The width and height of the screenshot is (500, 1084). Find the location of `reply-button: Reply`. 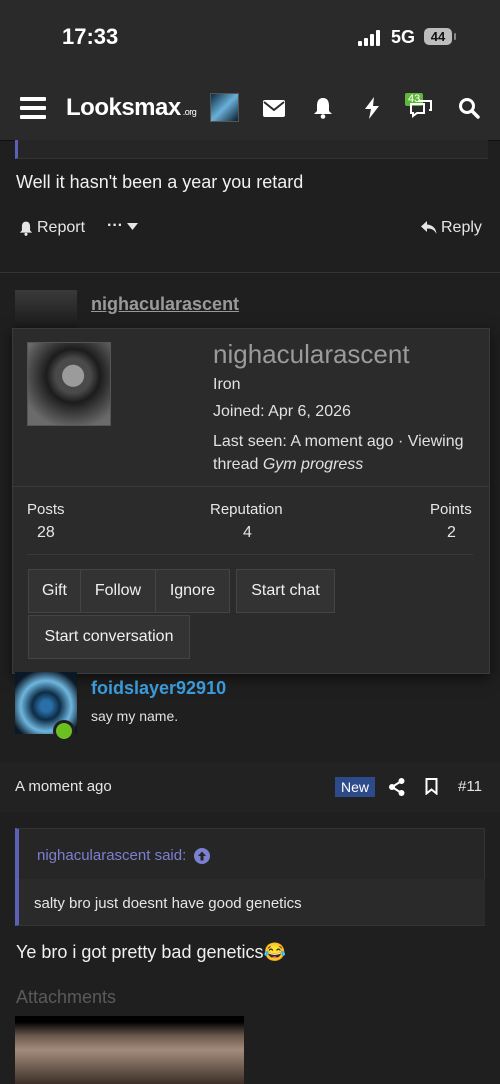

reply-button: Reply is located at coordinates (451, 228).